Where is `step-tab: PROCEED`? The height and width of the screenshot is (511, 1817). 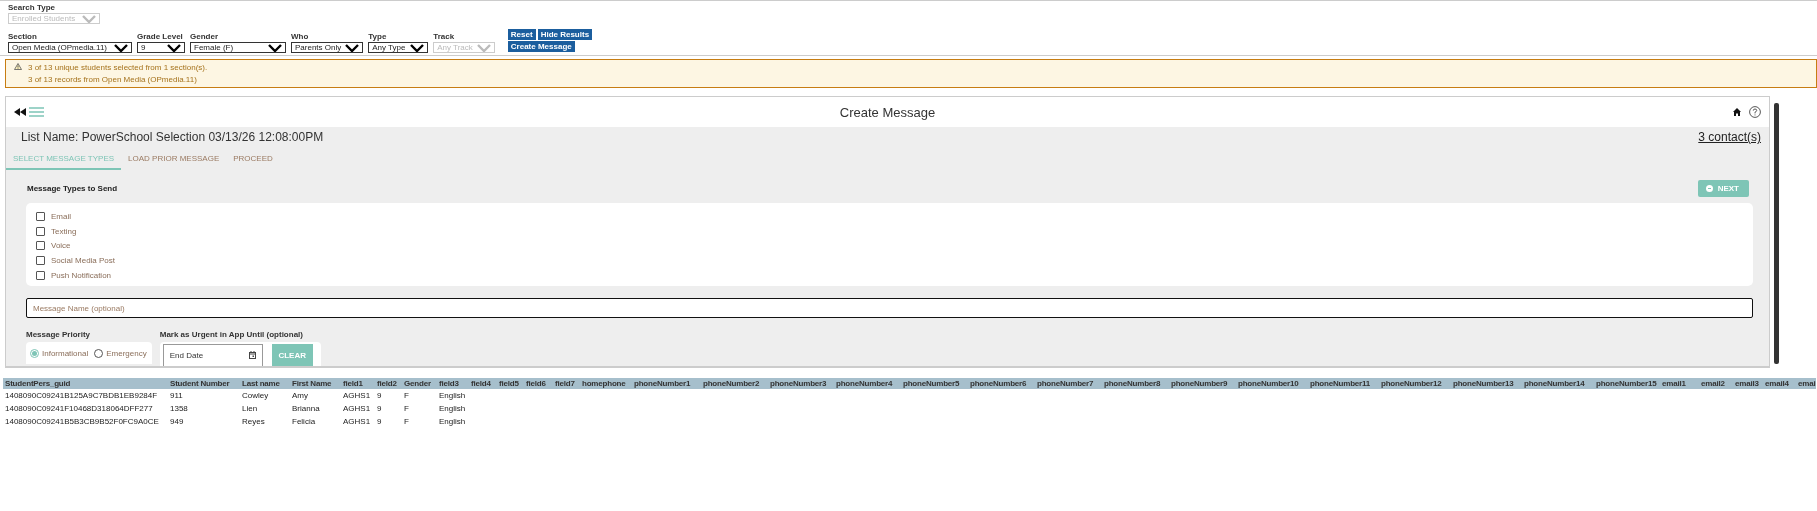
step-tab: PROCEED is located at coordinates (253, 159).